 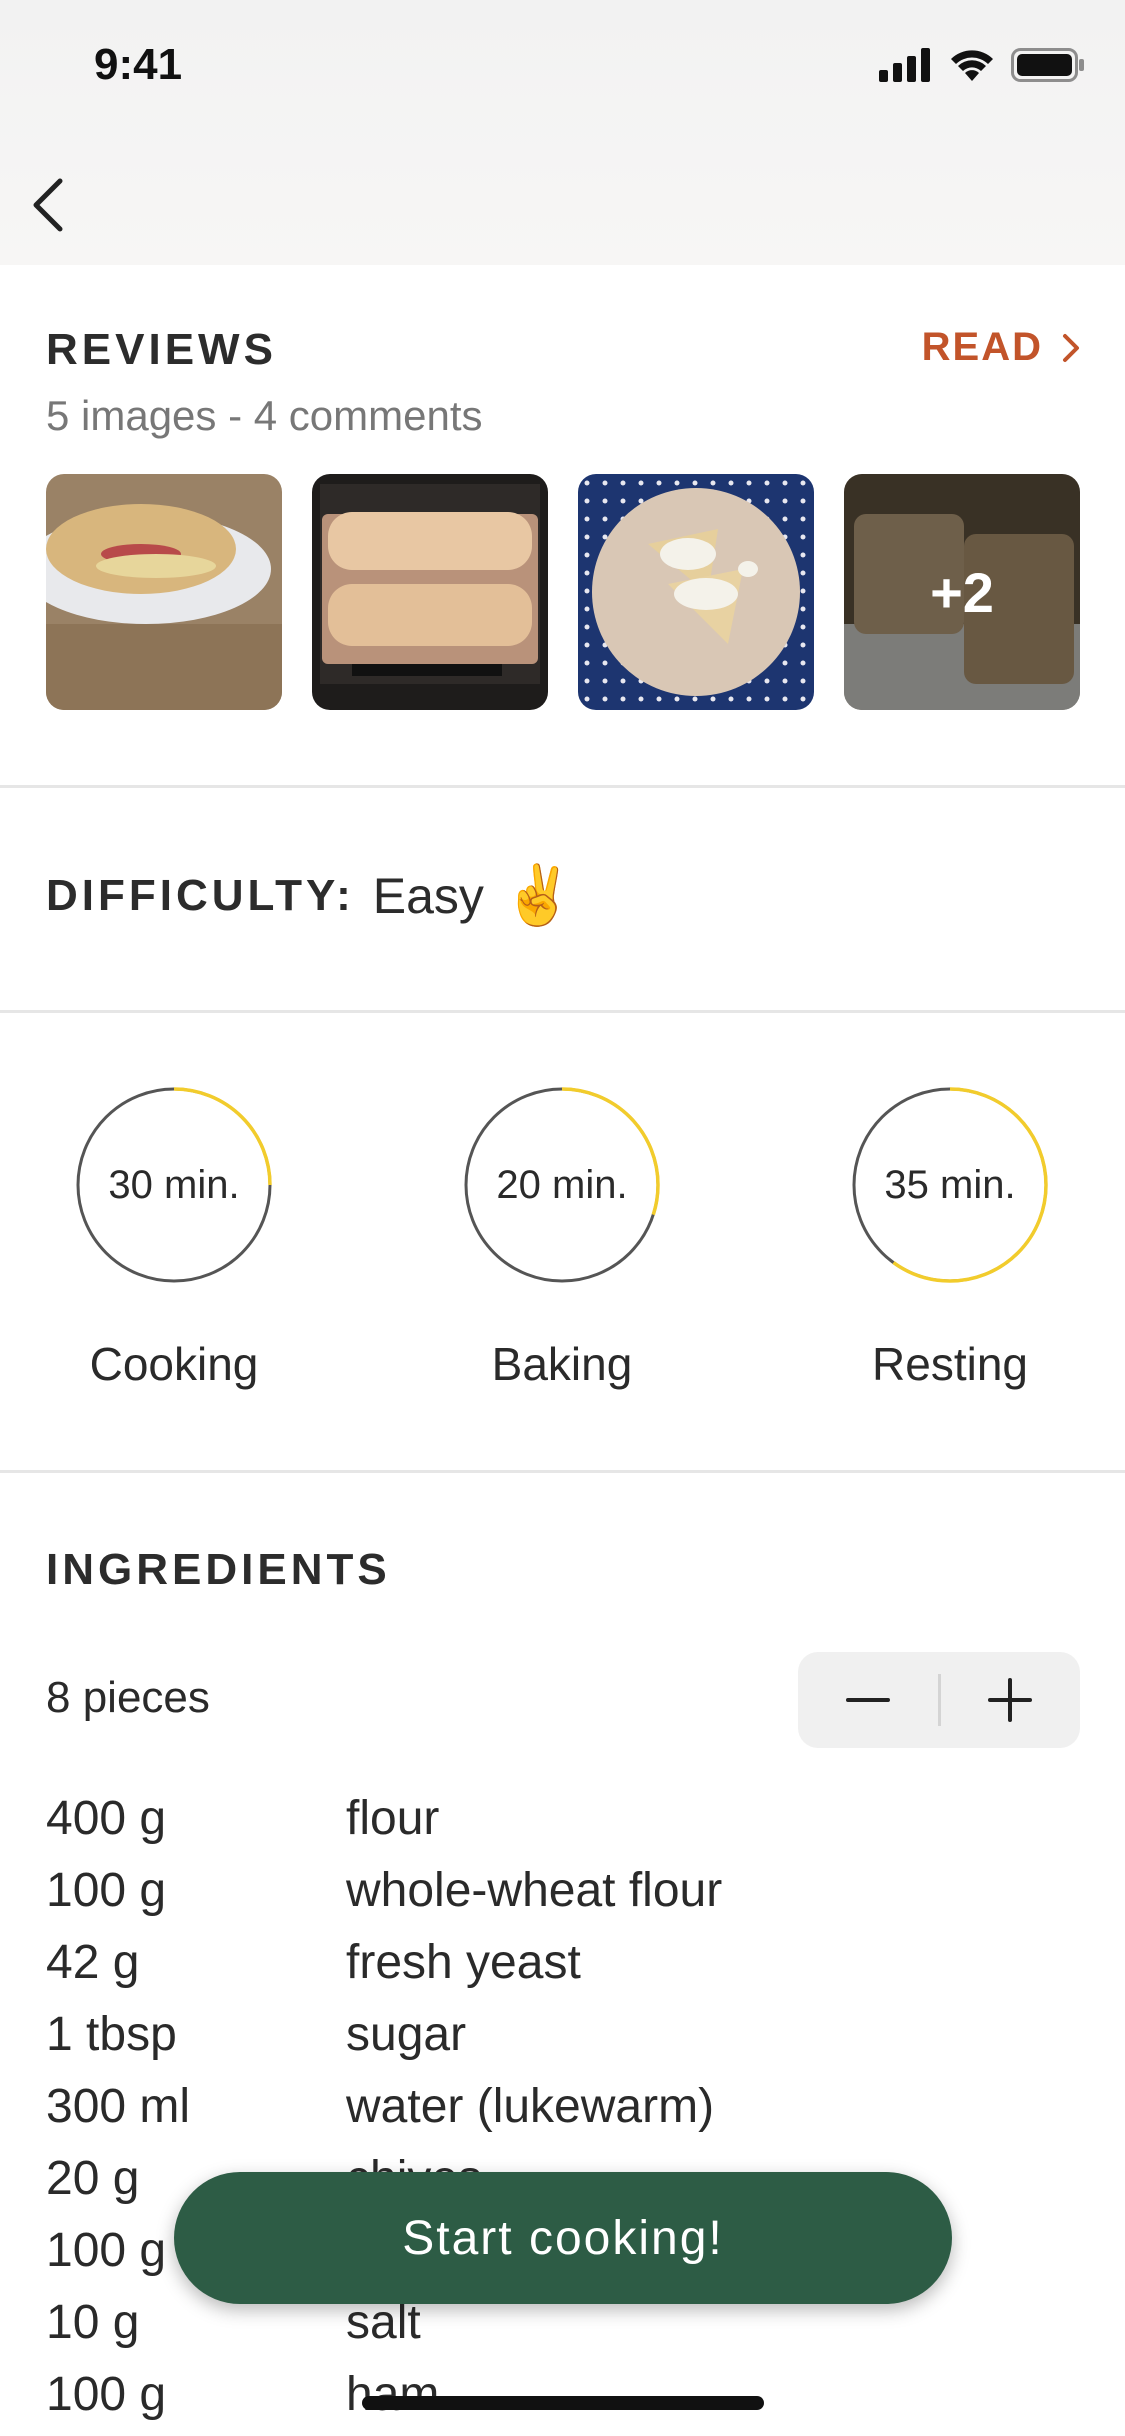 I want to click on increase-button, so click(x=1011, y=1700).